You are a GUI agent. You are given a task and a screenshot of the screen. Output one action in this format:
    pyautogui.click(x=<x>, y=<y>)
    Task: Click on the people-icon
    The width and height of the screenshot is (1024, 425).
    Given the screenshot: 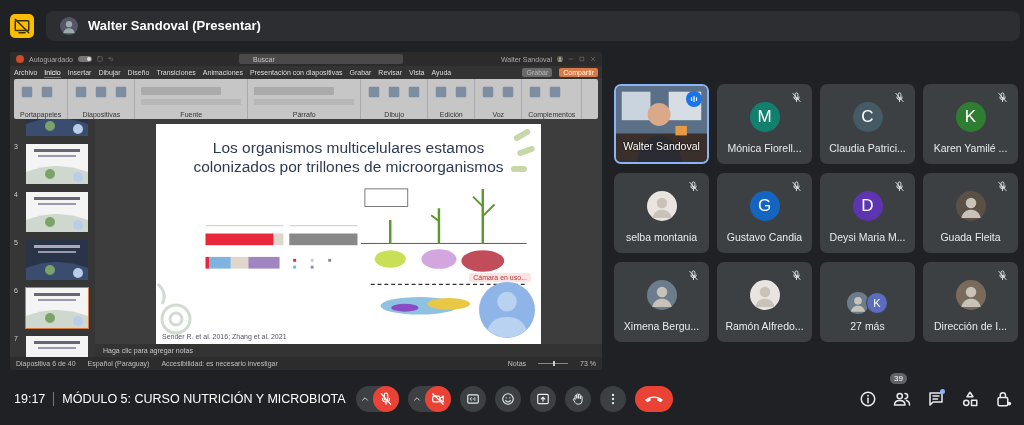 What is the action you would take?
    pyautogui.click(x=902, y=399)
    